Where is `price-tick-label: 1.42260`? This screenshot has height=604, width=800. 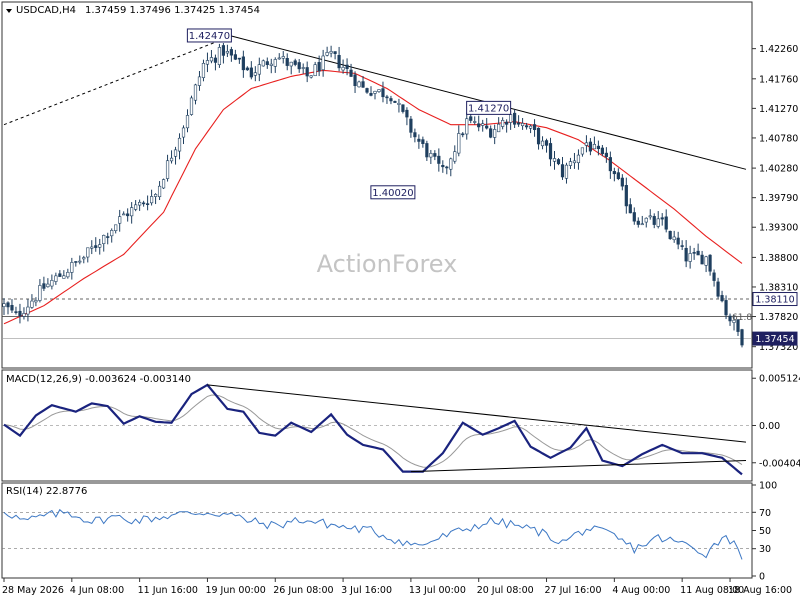 price-tick-label: 1.42260 is located at coordinates (778, 49).